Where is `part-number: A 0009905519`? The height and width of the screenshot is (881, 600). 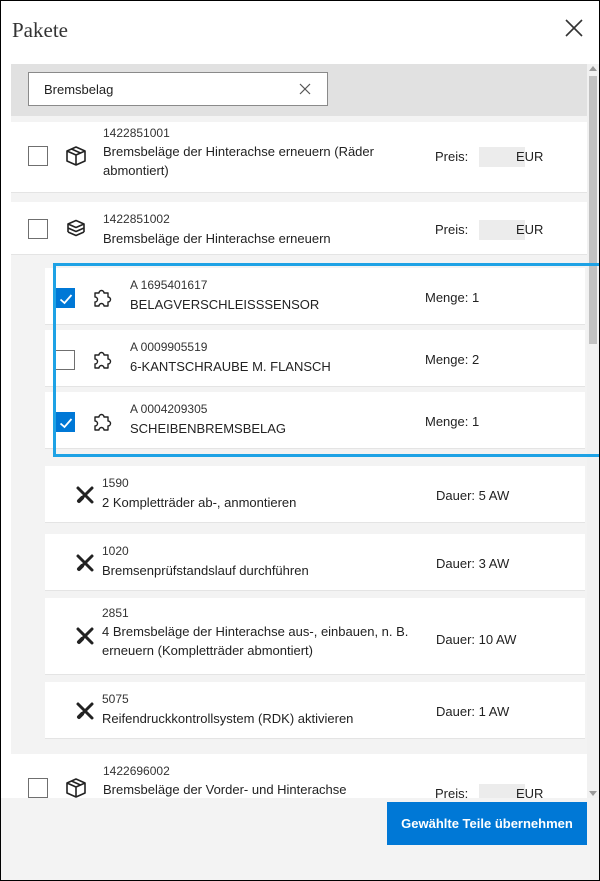
part-number: A 0009905519 is located at coordinates (169, 347).